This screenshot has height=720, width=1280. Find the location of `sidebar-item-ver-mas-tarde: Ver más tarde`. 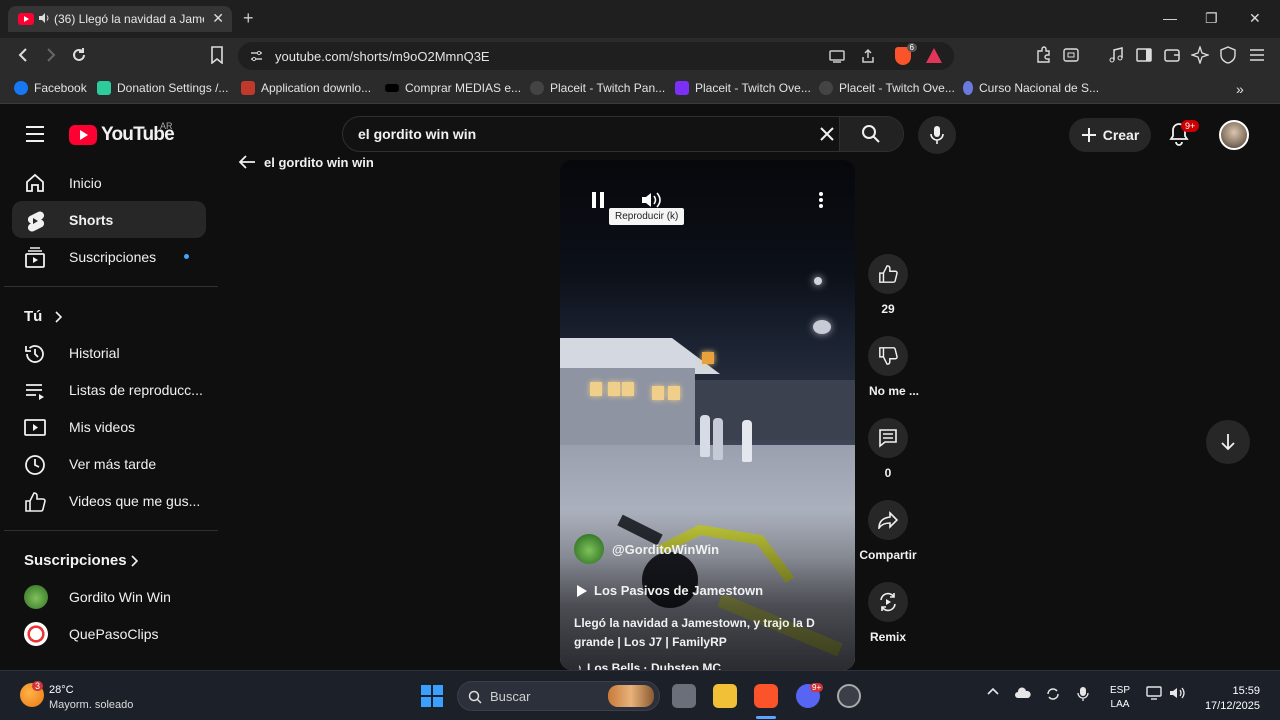

sidebar-item-ver-mas-tarde: Ver más tarde is located at coordinates (109, 463).